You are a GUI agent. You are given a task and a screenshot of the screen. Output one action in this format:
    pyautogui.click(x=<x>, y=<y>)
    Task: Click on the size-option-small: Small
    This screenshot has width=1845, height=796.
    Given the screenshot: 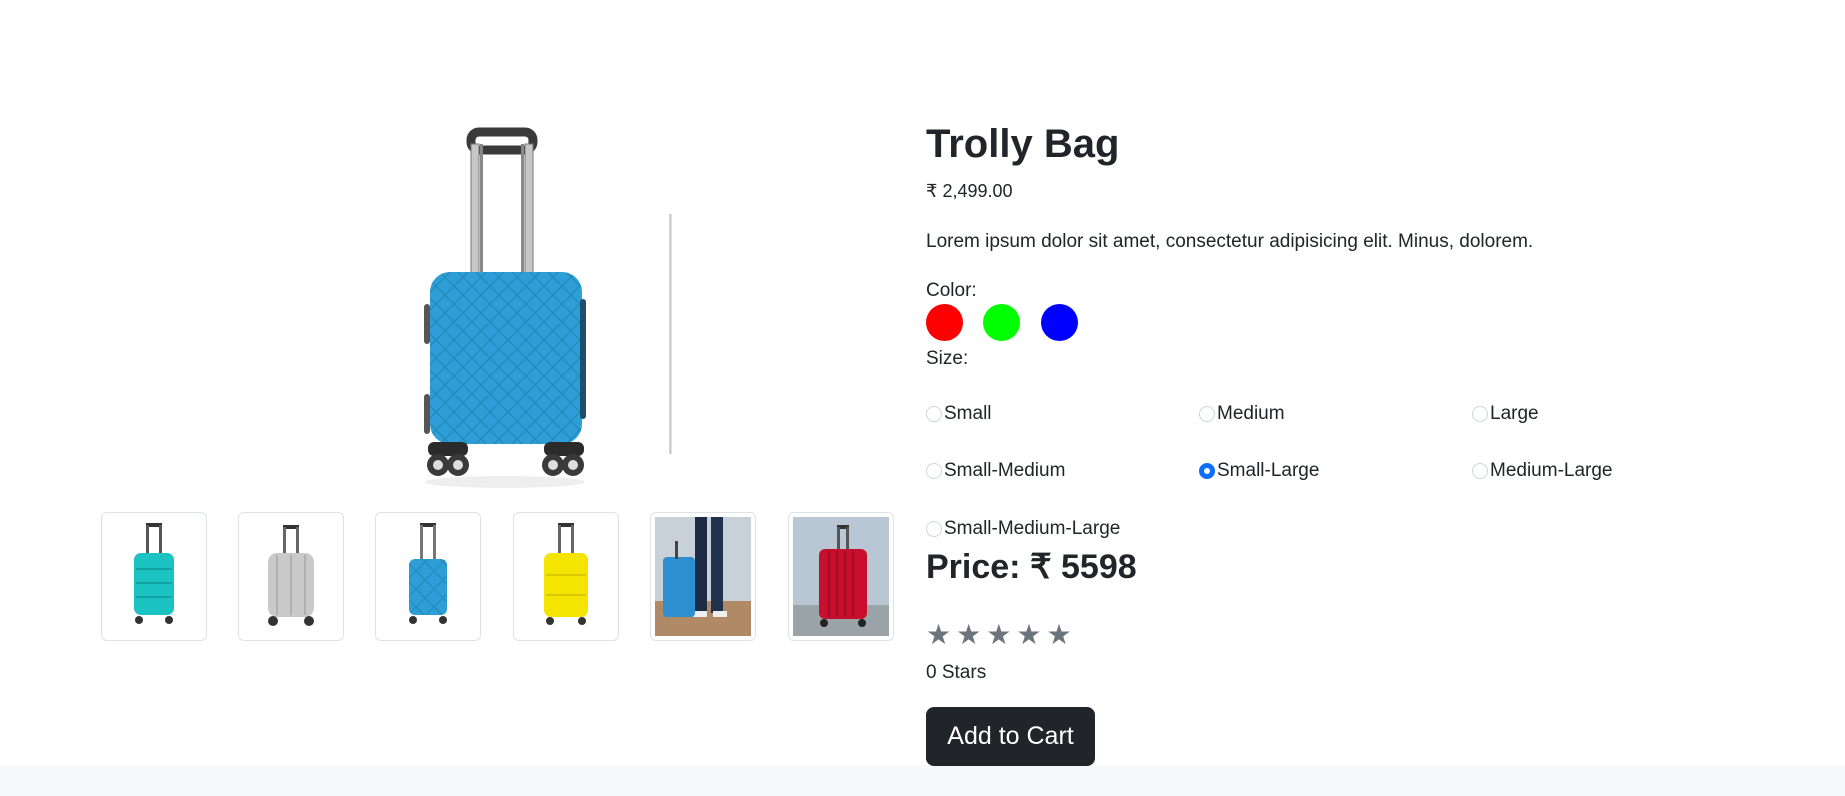 What is the action you would take?
    pyautogui.click(x=959, y=414)
    